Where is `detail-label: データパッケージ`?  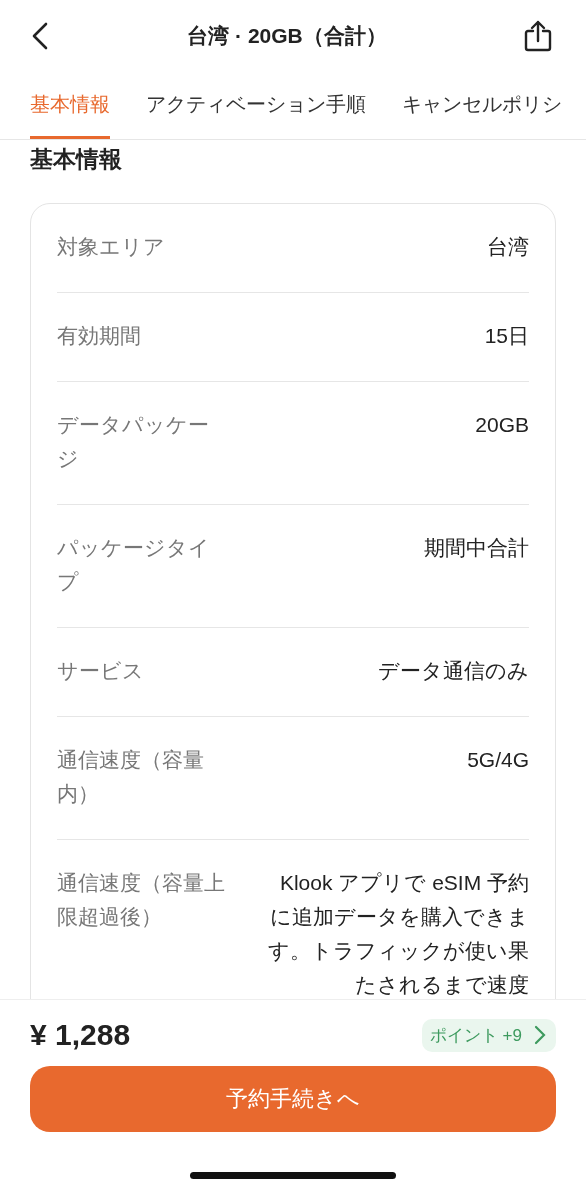
detail-label: データパッケージ is located at coordinates (133, 442).